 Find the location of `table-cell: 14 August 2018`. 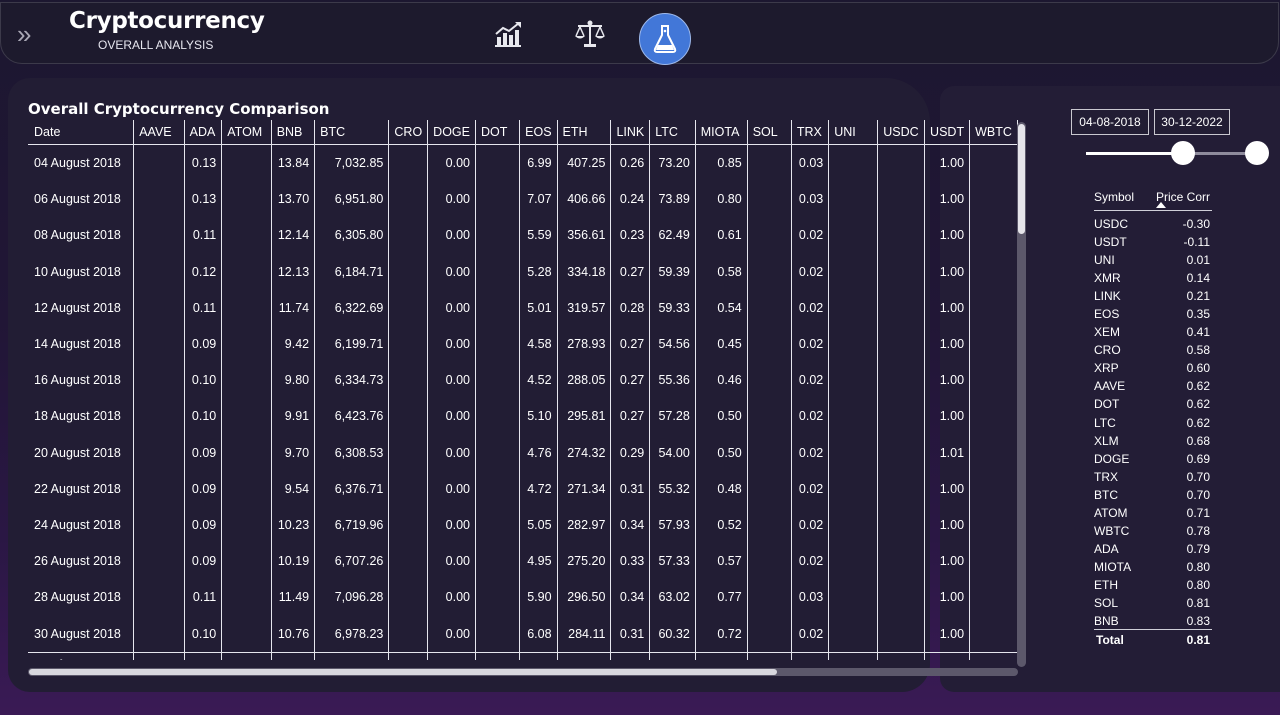

table-cell: 14 August 2018 is located at coordinates (81, 344).